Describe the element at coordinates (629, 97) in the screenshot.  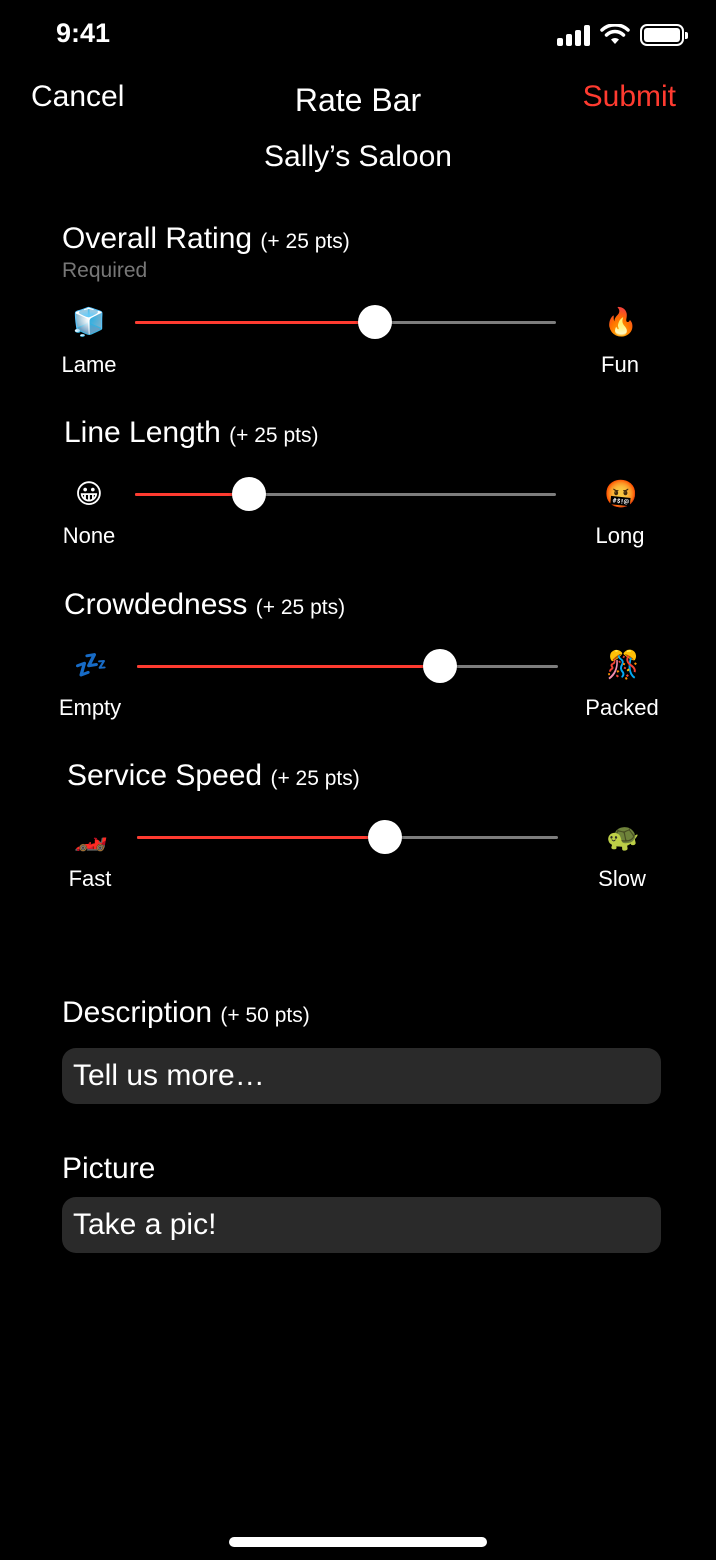
I see `submit-button: Submit` at that location.